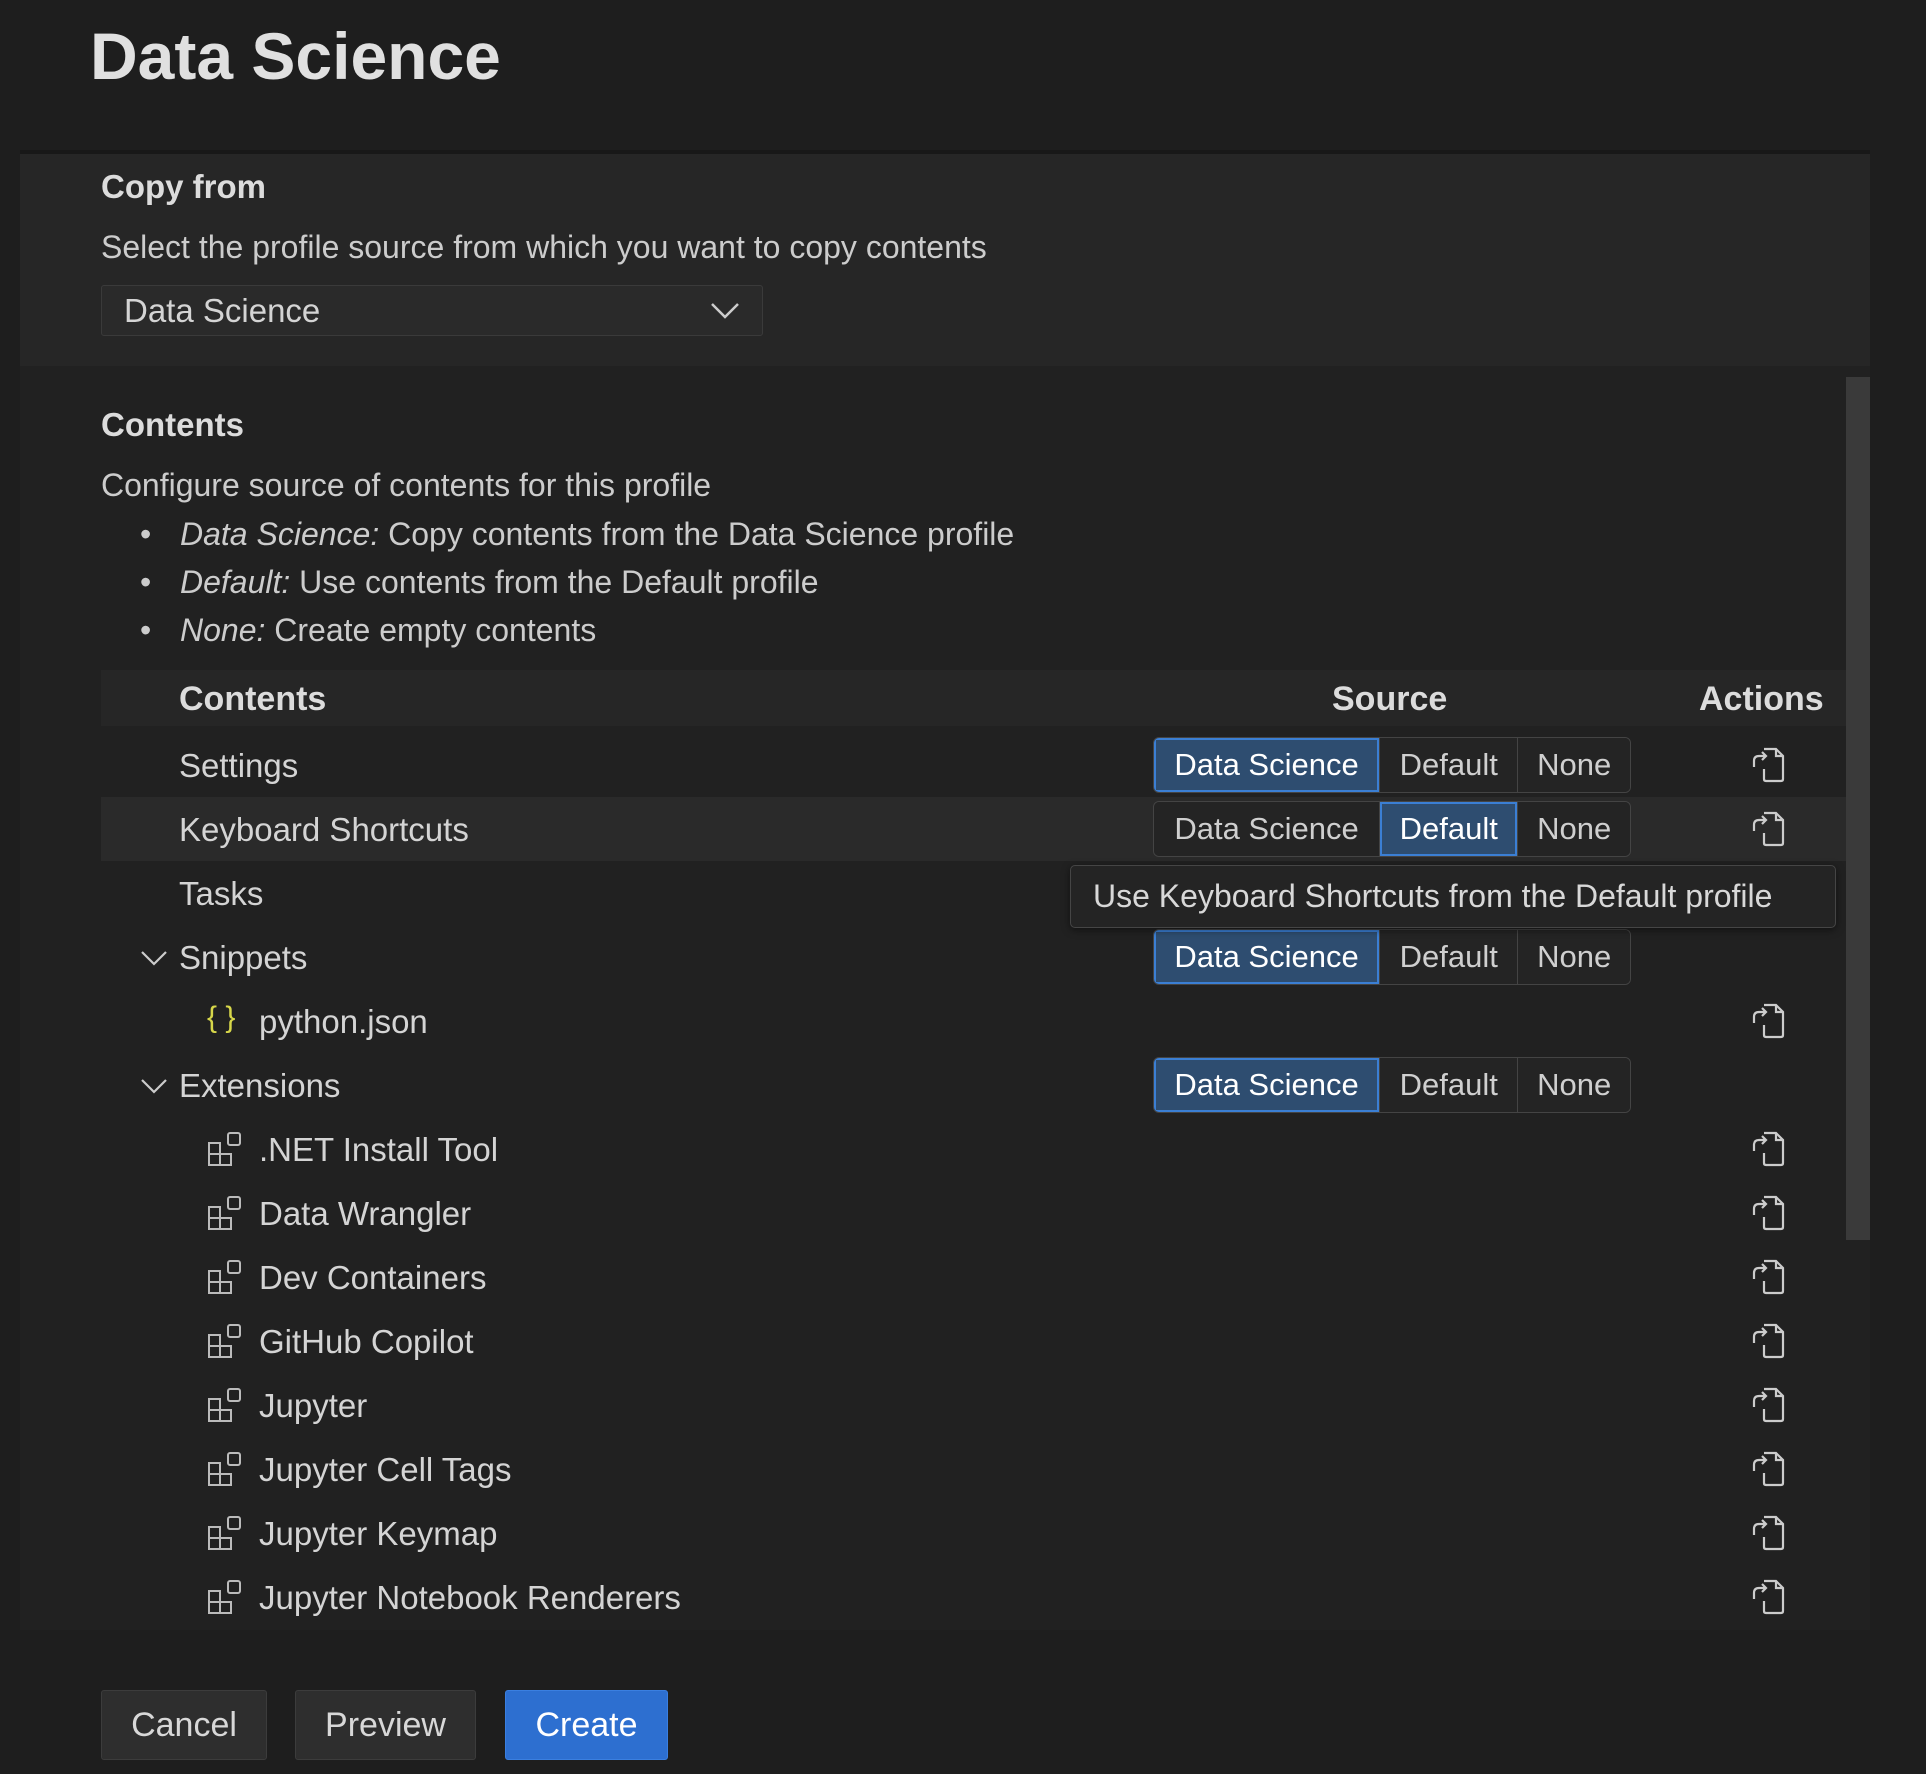  I want to click on bullet-item: None: Create empty contents, so click(368, 630).